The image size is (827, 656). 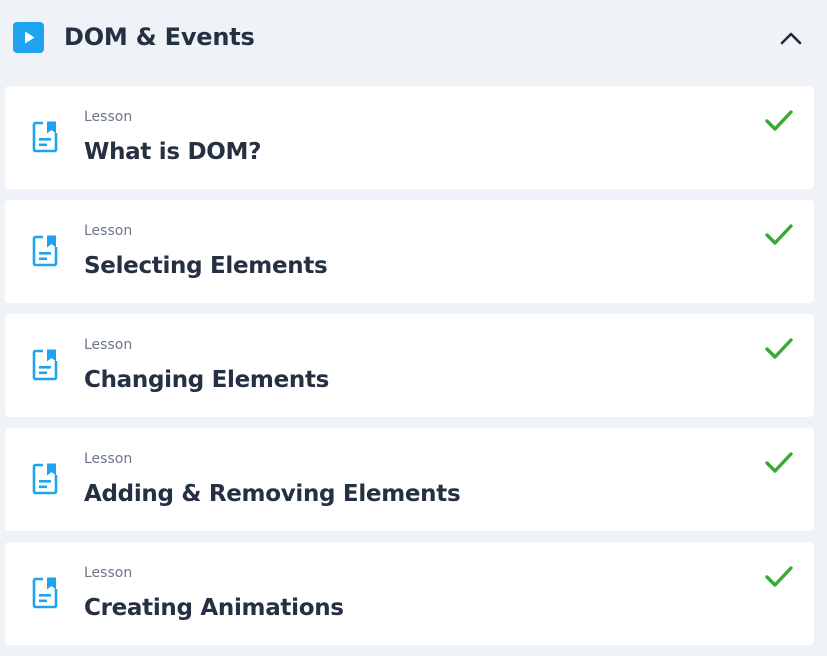 What do you see at coordinates (791, 38) in the screenshot?
I see `chevron-up-icon` at bounding box center [791, 38].